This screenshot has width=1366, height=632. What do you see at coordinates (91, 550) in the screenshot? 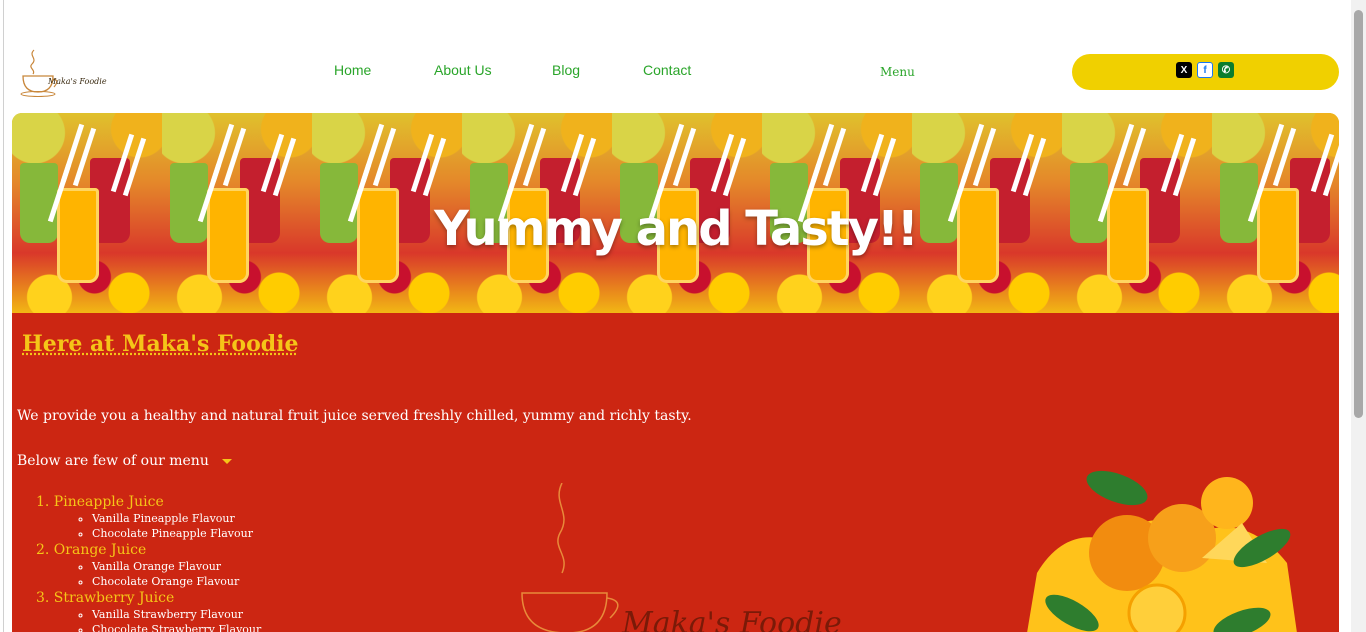
I see `menu-item-name: 2. Orange Juice` at bounding box center [91, 550].